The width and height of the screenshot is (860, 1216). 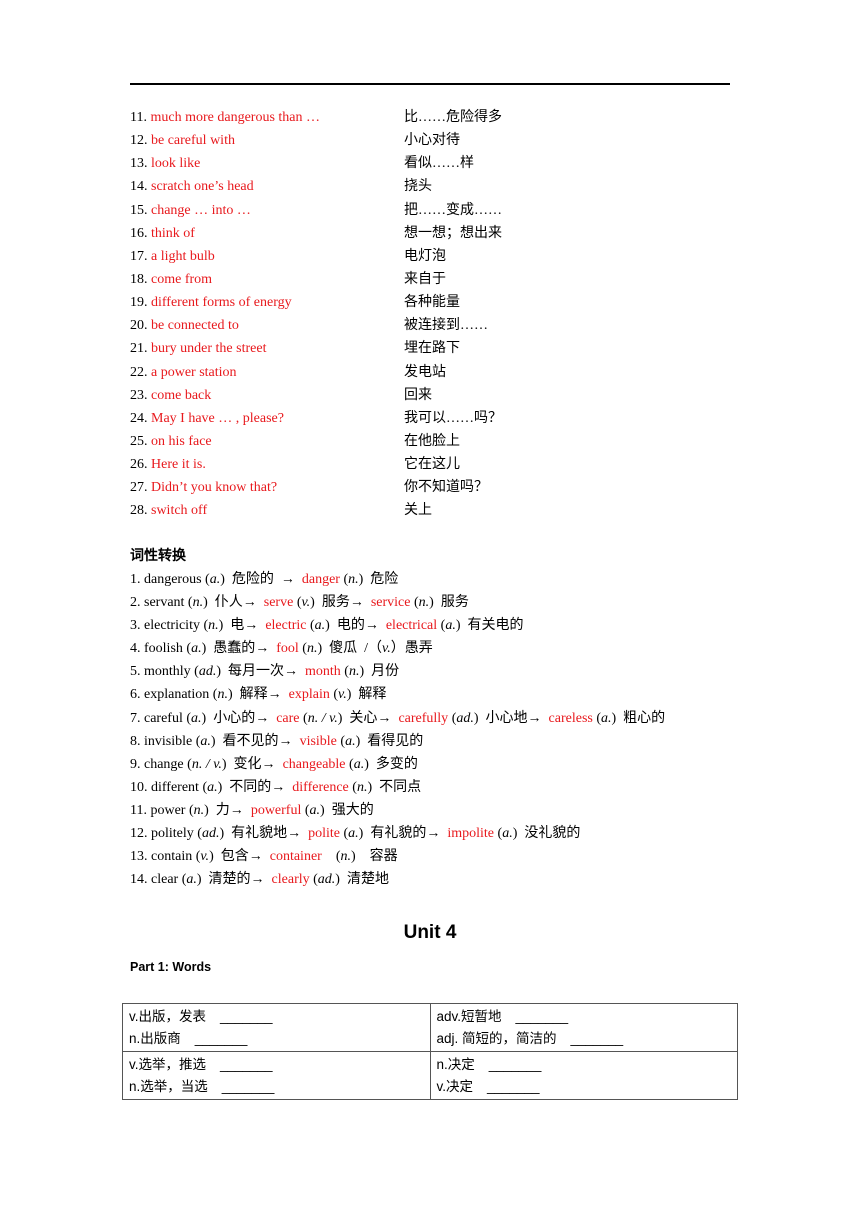 I want to click on phrase-item: 14. scratch one’s head 挠头, so click(x=430, y=186).